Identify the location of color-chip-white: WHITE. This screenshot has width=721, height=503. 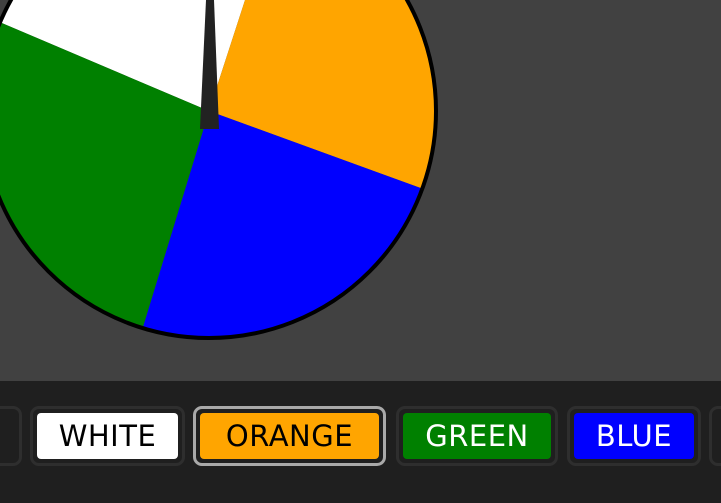
(107, 436).